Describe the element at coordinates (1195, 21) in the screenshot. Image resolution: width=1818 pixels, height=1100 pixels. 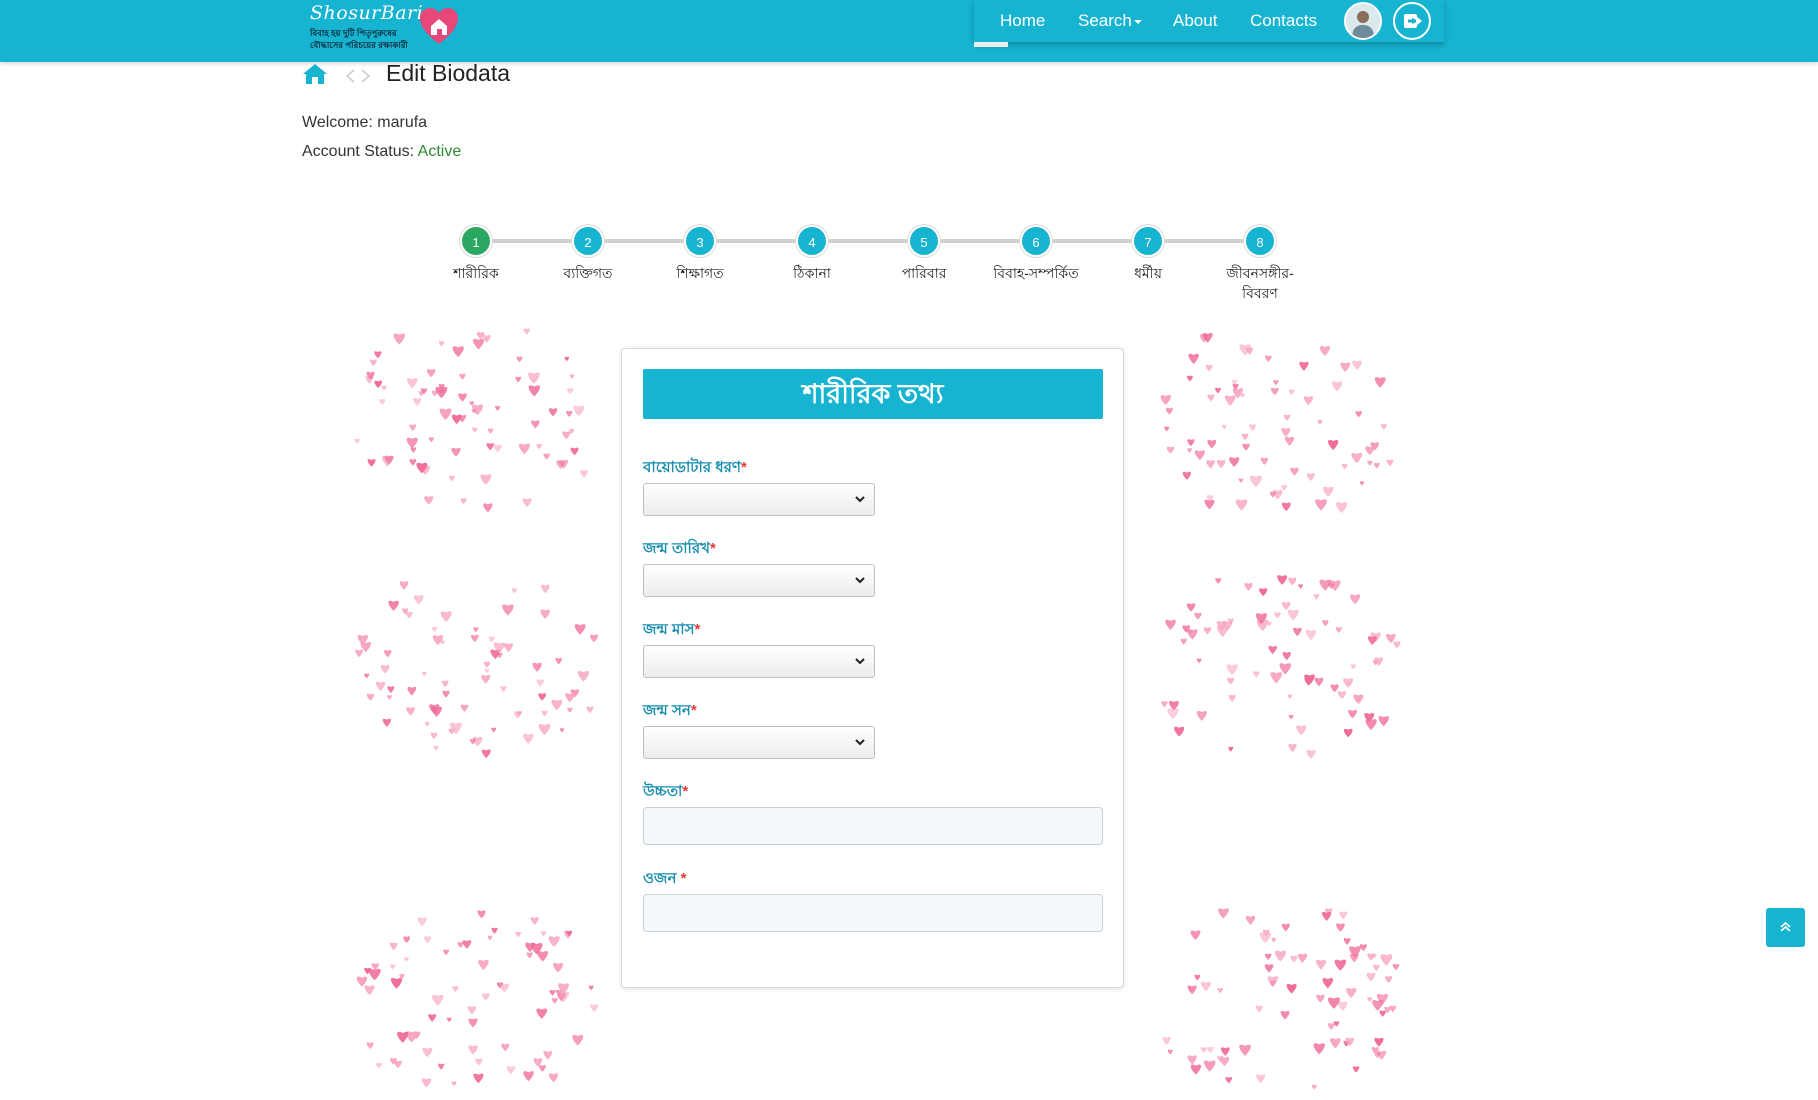
I see `nav-about: About` at that location.